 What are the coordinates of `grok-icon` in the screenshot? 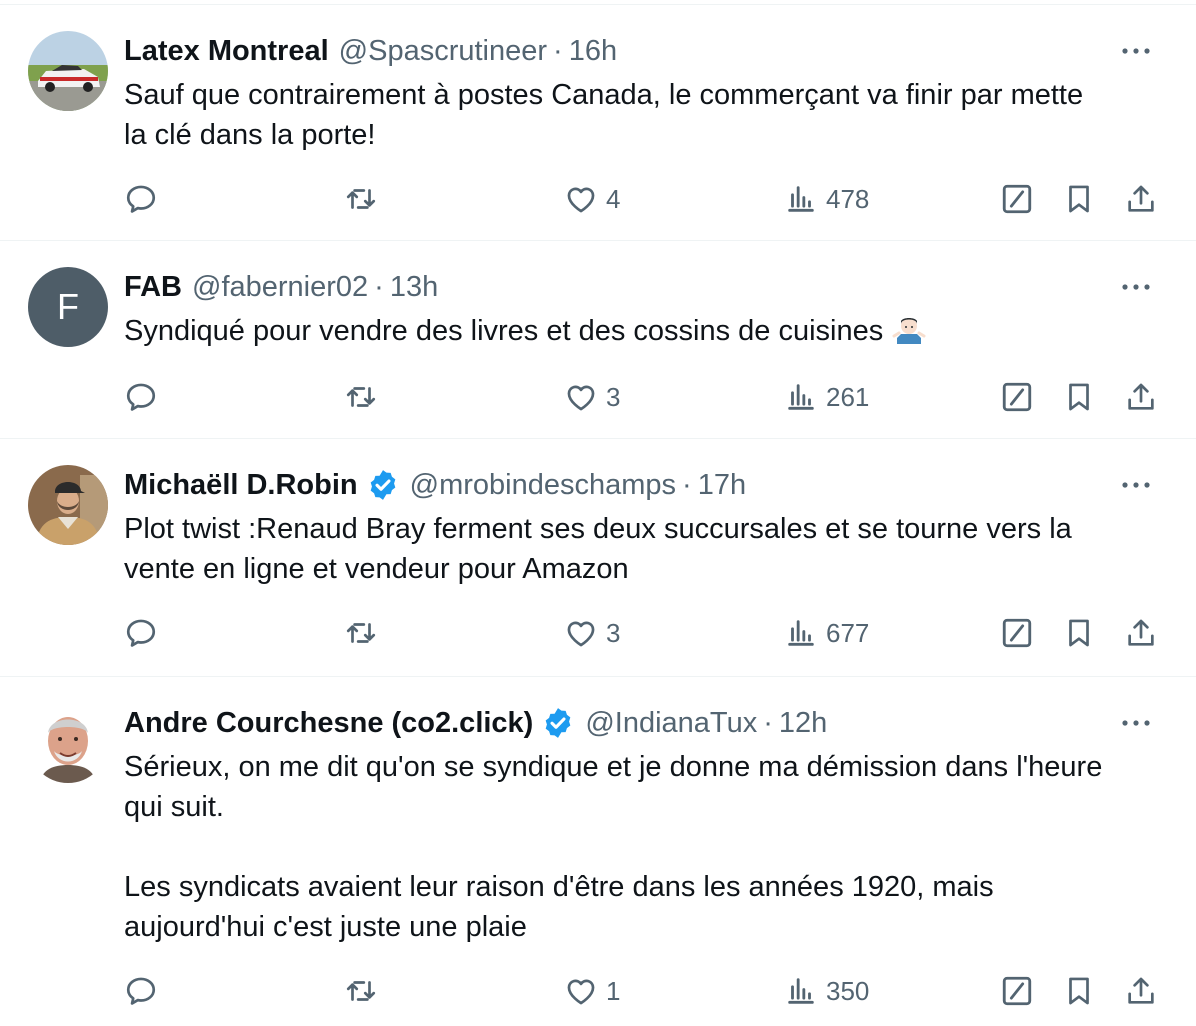 It's located at (1017, 633).